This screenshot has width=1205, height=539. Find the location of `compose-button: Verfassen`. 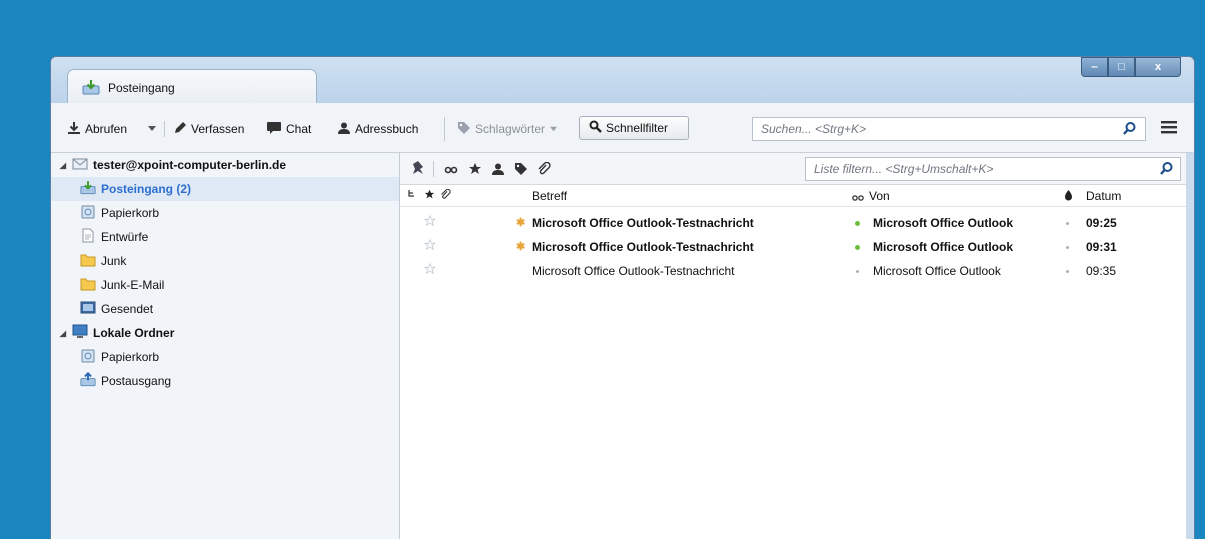

compose-button: Verfassen is located at coordinates (208, 129).